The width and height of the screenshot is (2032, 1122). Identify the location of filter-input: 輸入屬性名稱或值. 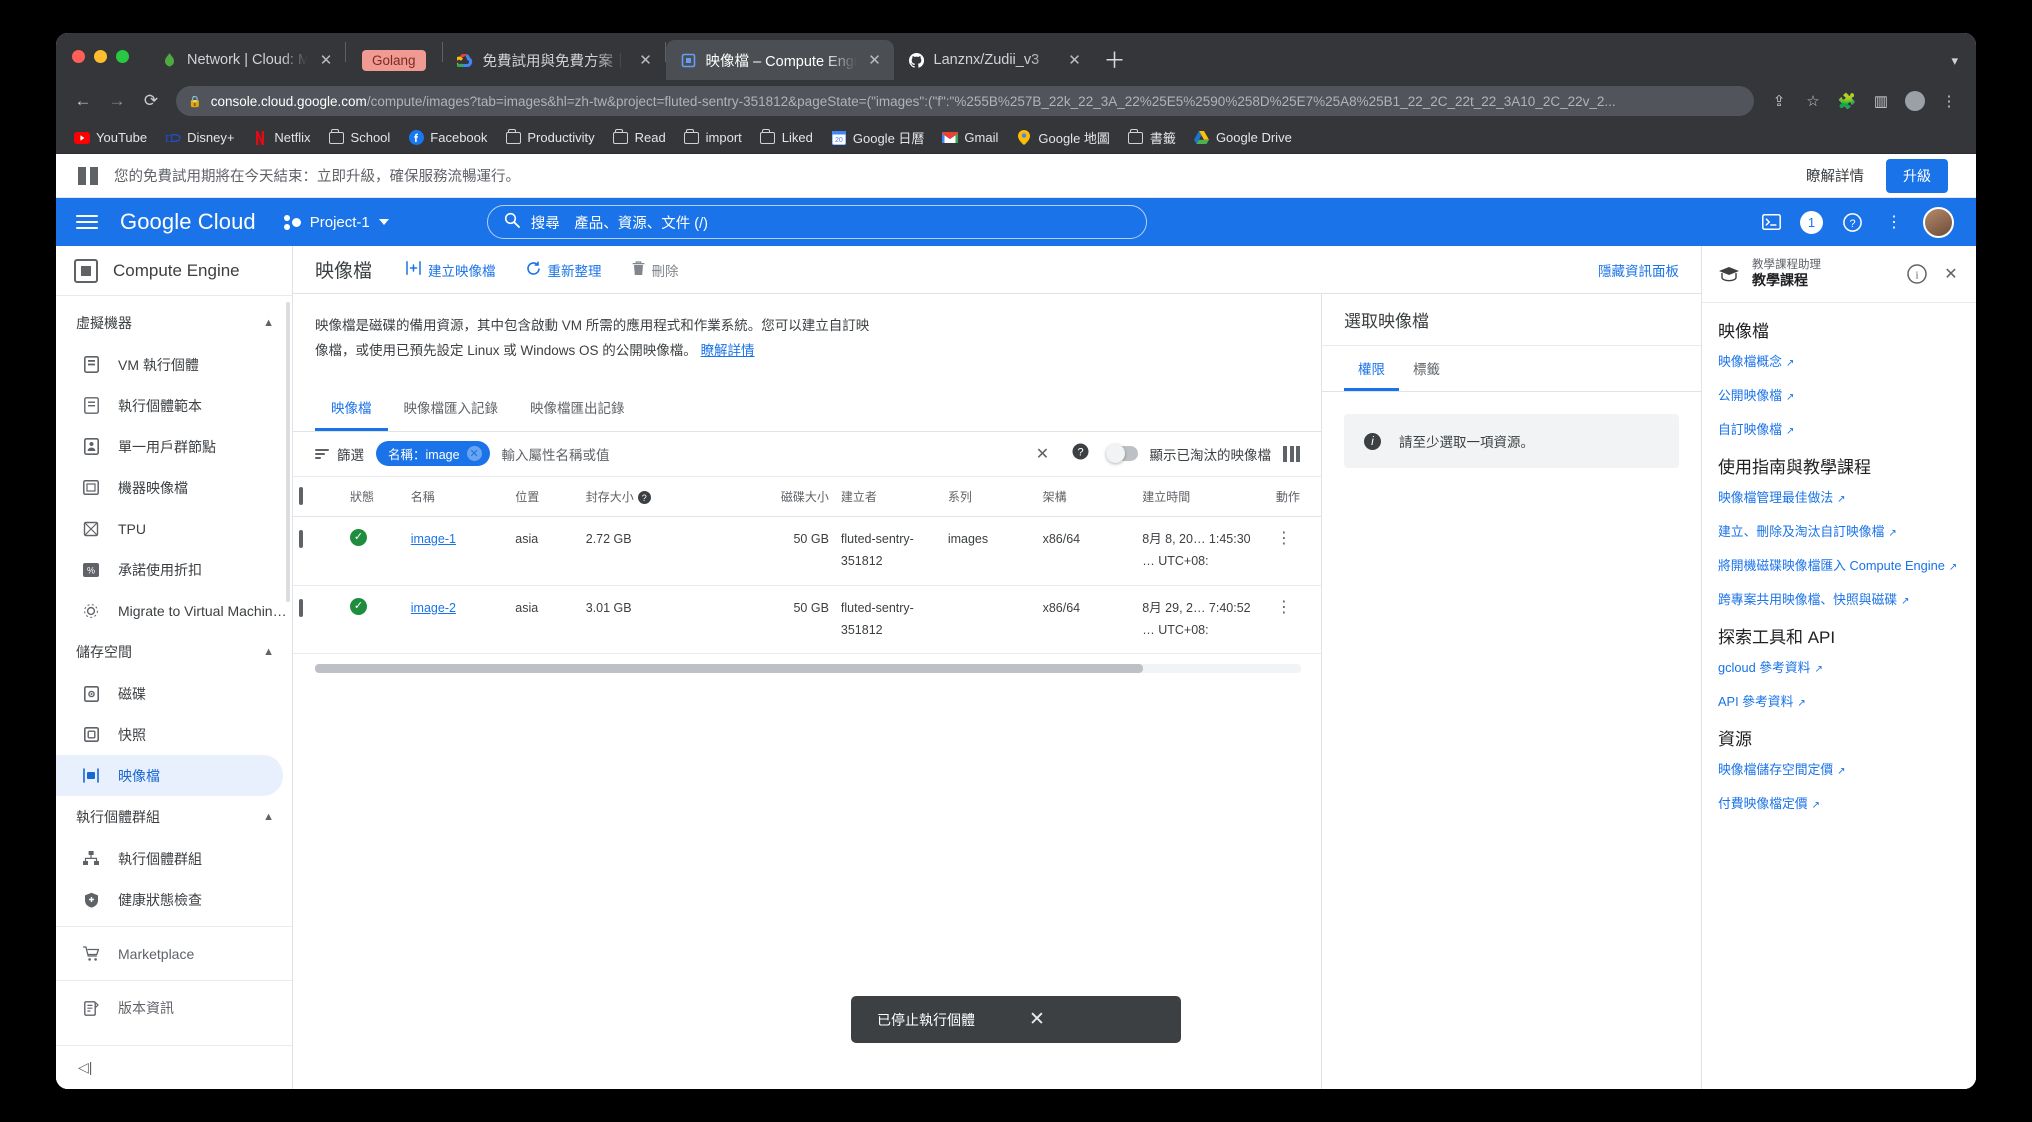
(760, 454).